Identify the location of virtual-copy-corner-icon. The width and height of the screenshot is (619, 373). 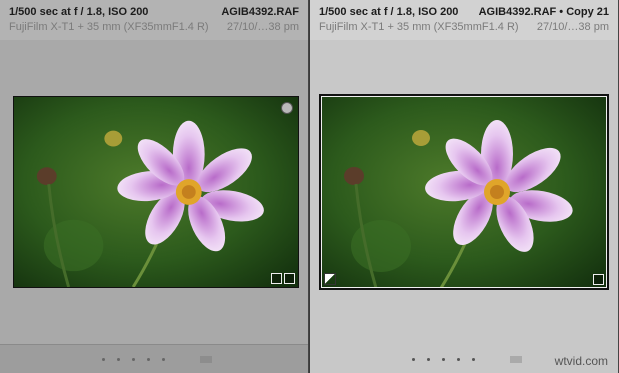
(330, 279).